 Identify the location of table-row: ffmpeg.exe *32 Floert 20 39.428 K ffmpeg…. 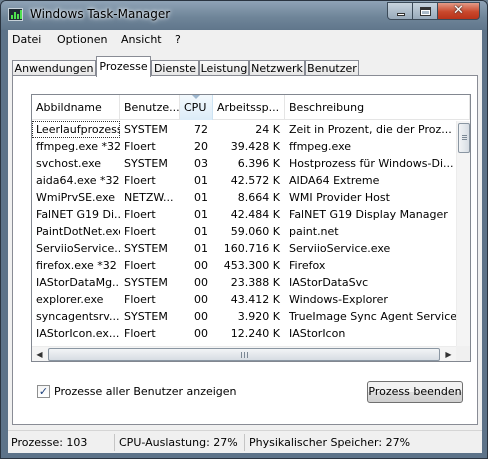
(245, 146).